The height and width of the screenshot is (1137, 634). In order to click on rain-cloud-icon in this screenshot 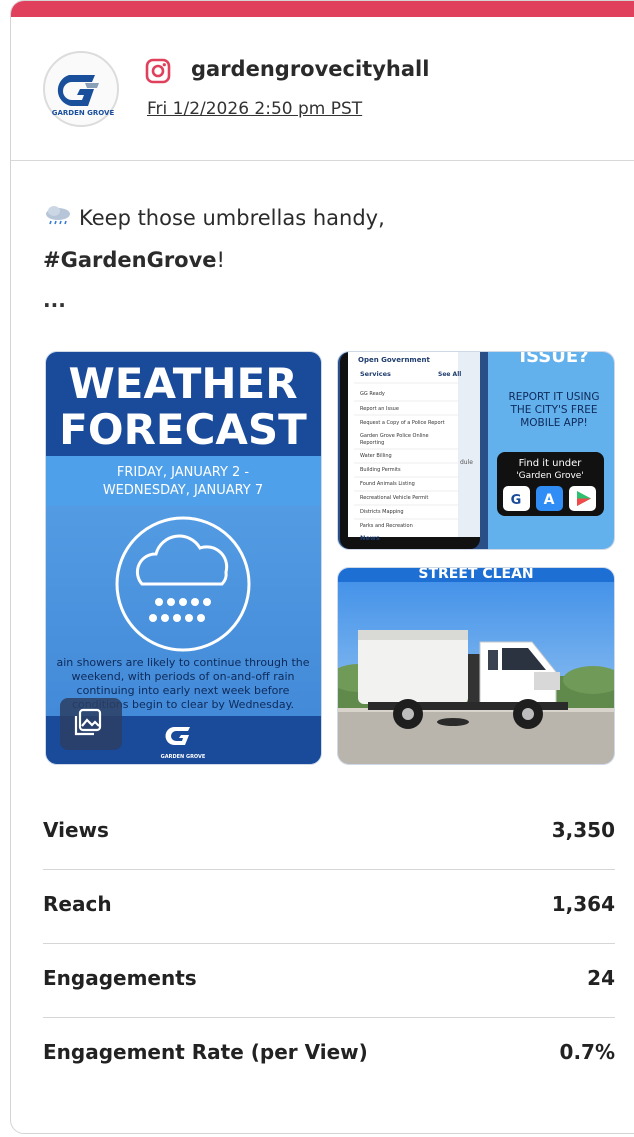, I will do `click(58, 215)`.